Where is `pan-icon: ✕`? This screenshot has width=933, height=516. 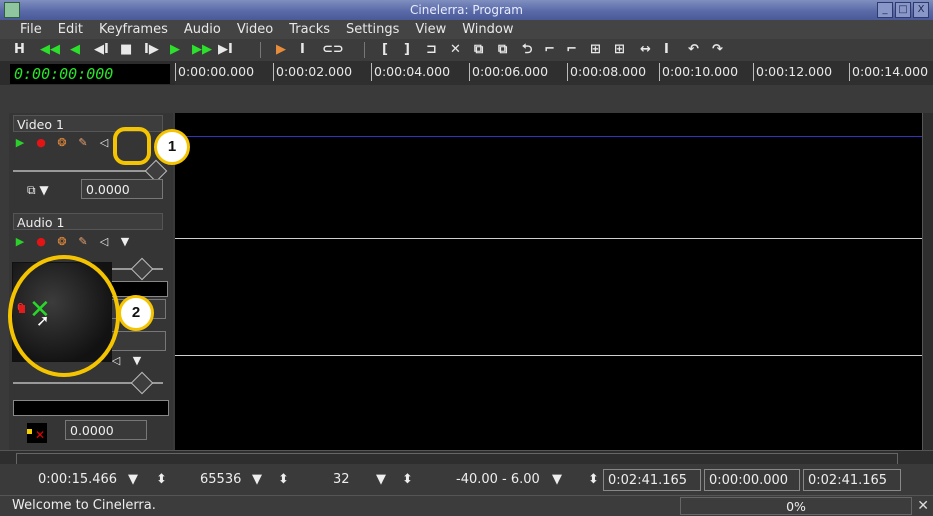 pan-icon: ✕ is located at coordinates (37, 433).